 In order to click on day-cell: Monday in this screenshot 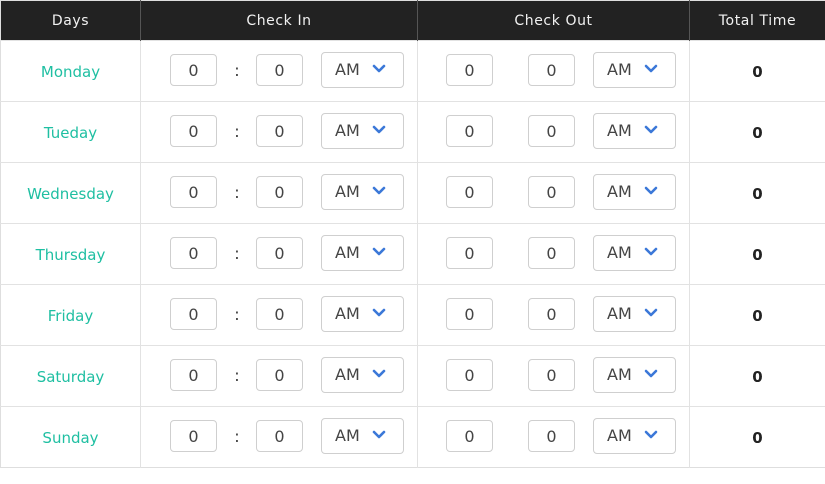, I will do `click(70, 71)`.